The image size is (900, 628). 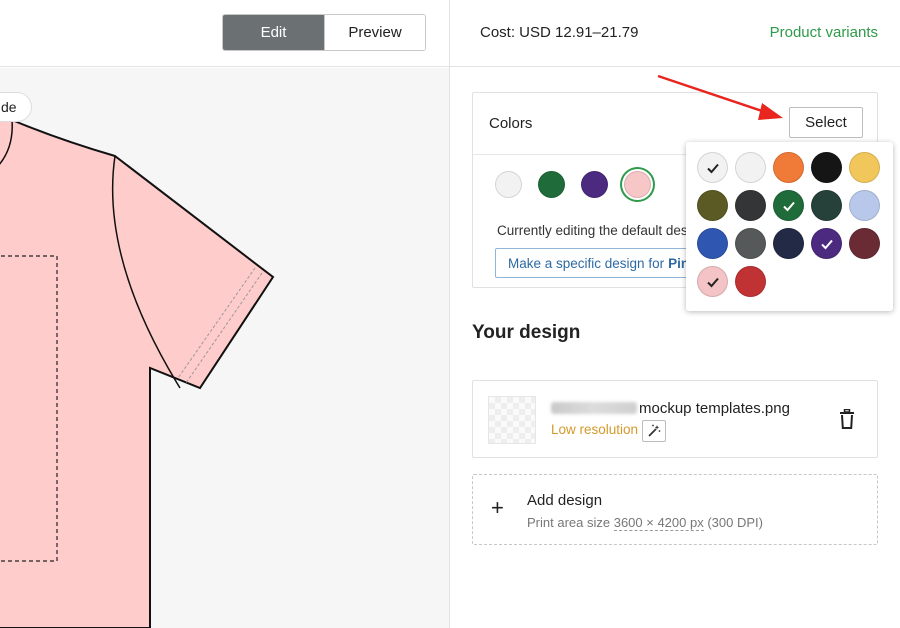 I want to click on print-area-dpi: (300 DPI), so click(x=735, y=522).